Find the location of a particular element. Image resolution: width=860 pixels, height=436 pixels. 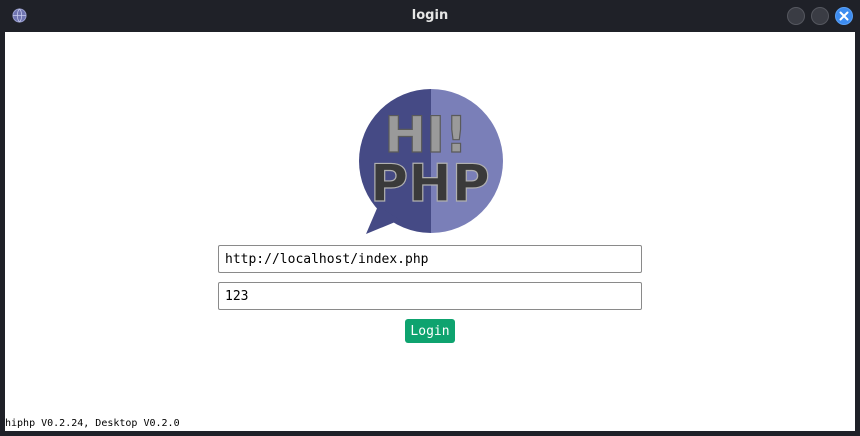

hiphp-logo: HI! PHP is located at coordinates (431, 161).